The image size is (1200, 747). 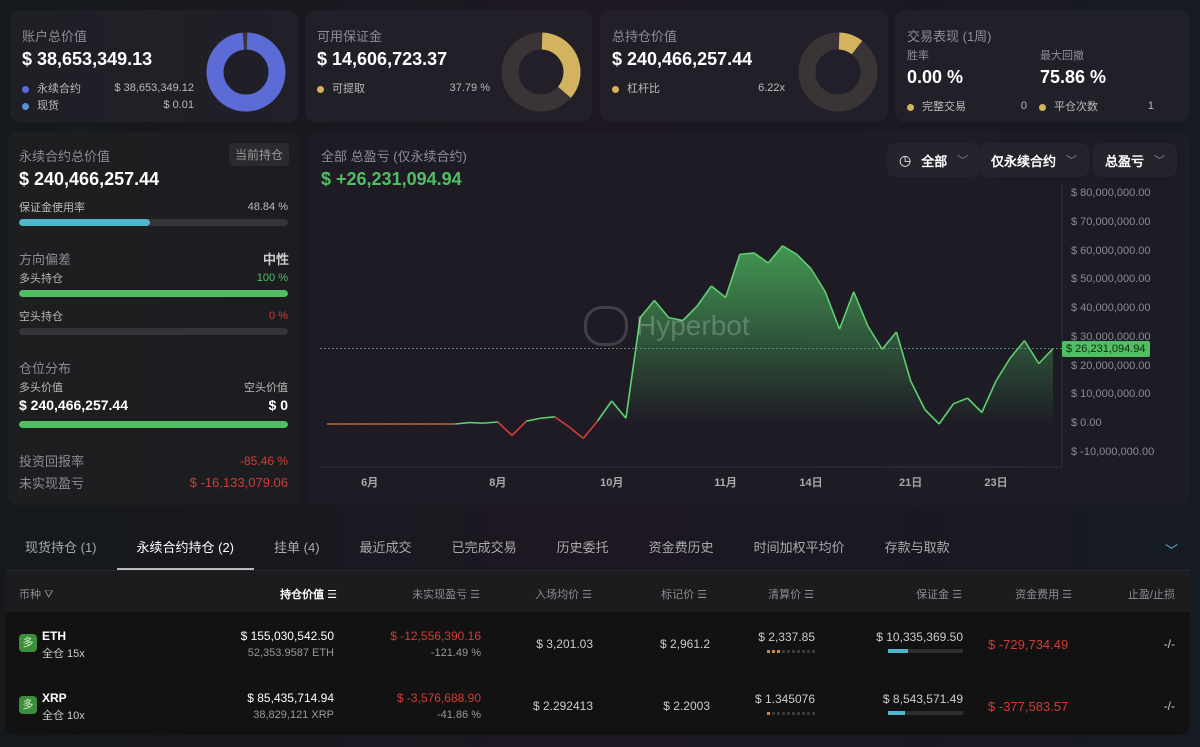 What do you see at coordinates (784, 699) in the screenshot?
I see `liquidation-price: $ 1.345076` at bounding box center [784, 699].